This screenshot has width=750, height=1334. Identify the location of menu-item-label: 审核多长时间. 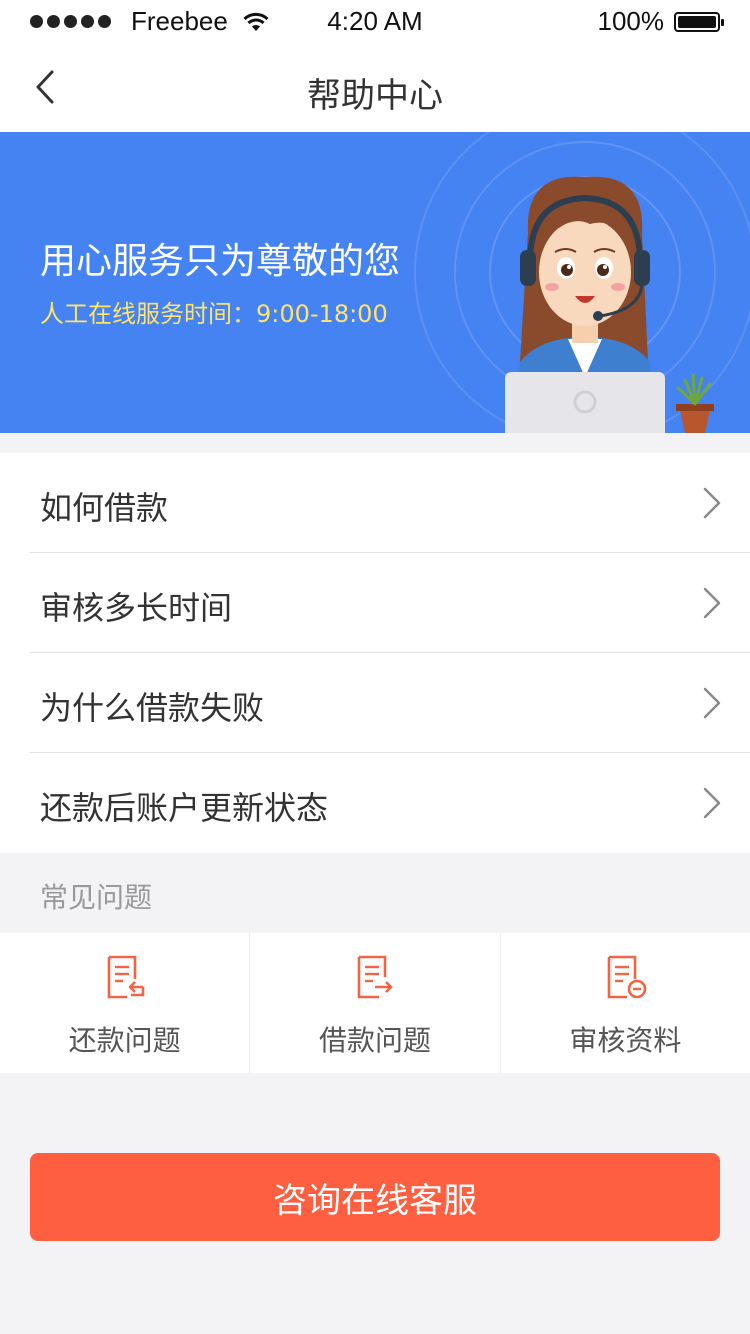
(136, 608).